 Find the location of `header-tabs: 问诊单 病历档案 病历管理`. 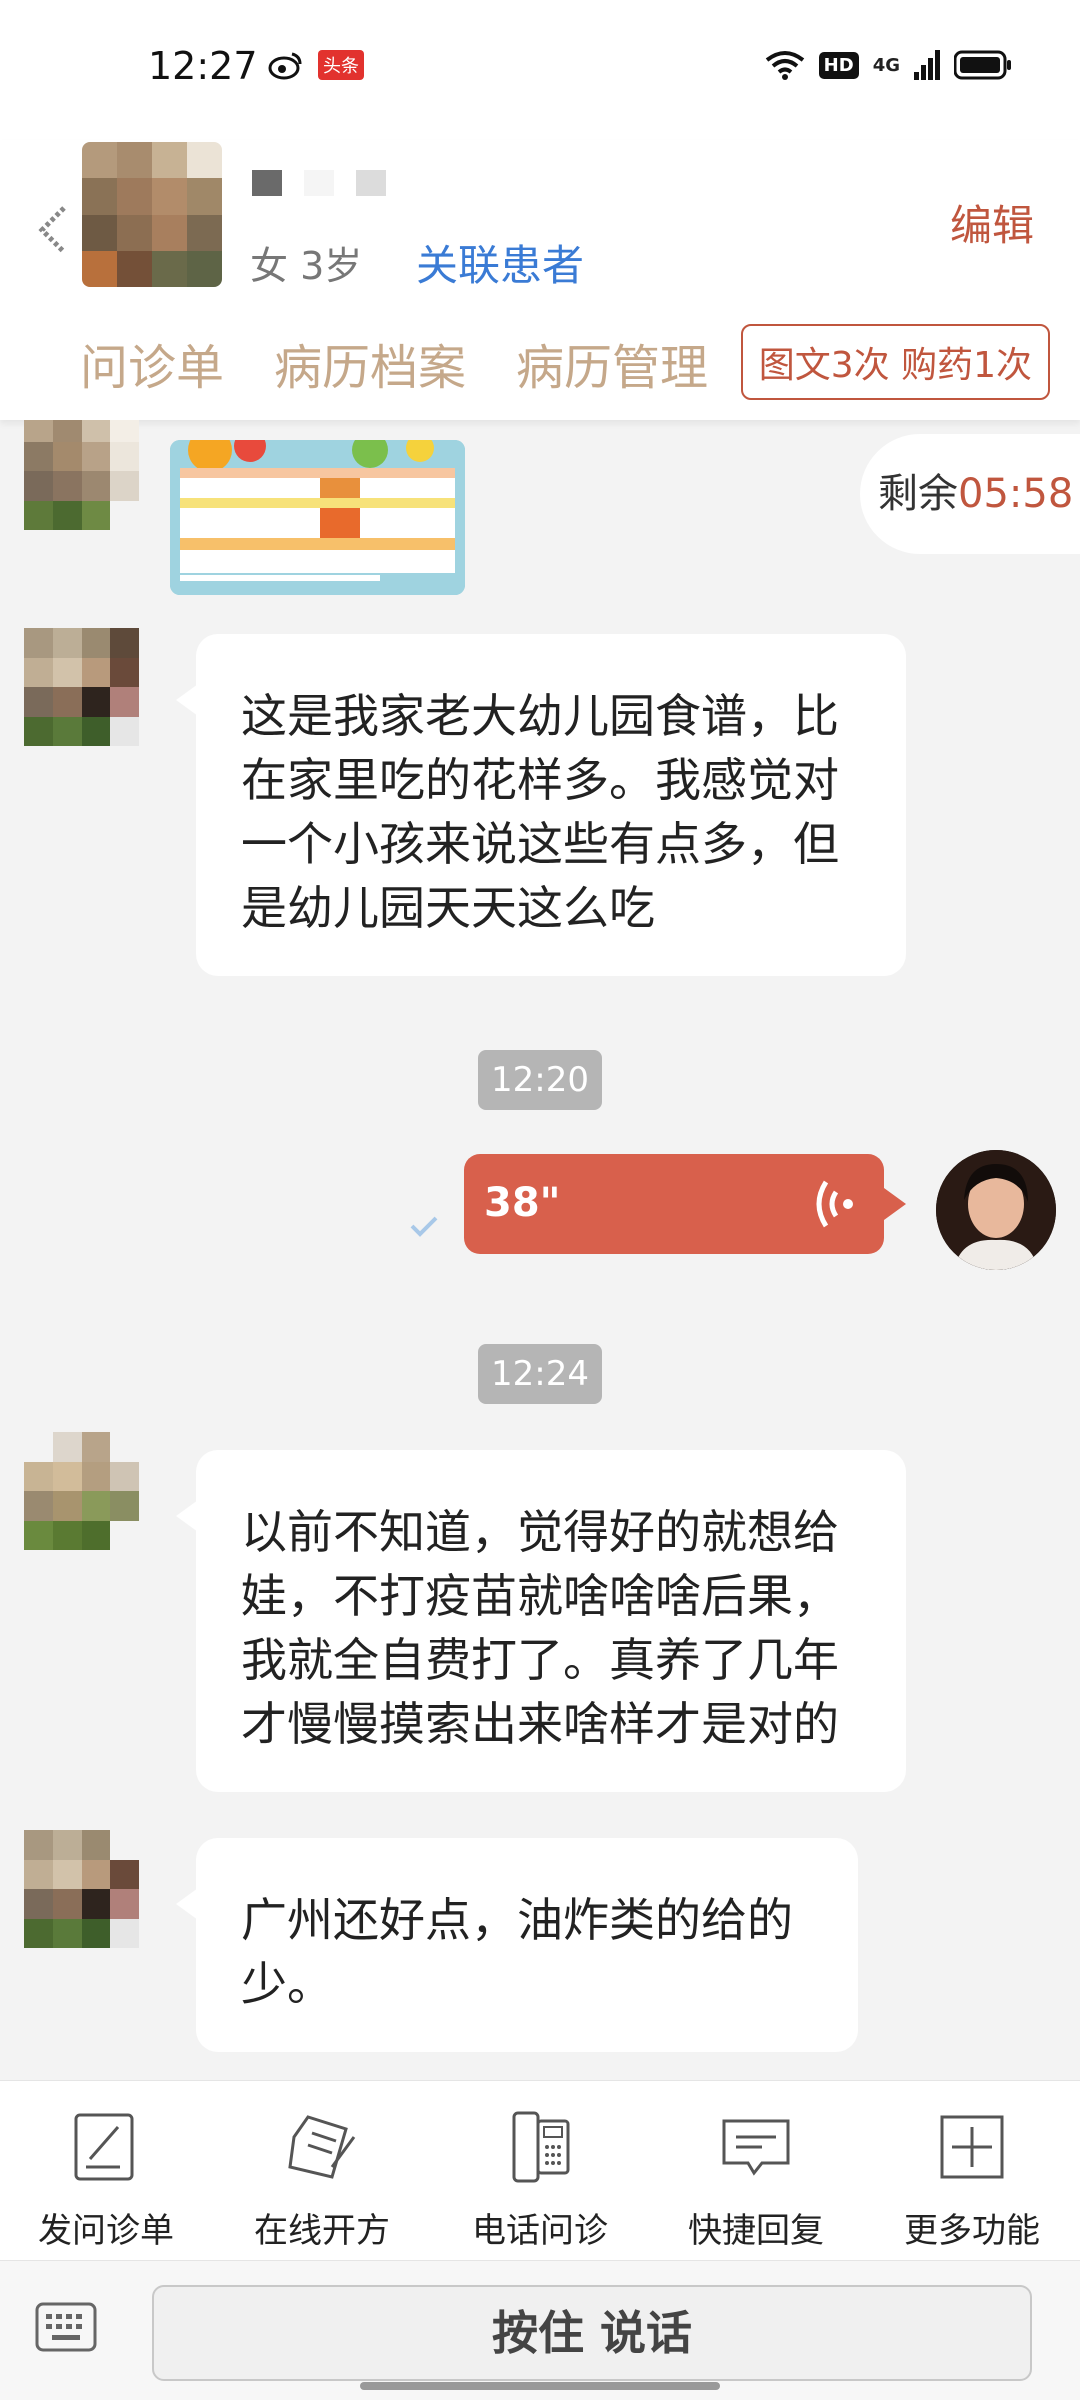

header-tabs: 问诊单 病历档案 病历管理 is located at coordinates (394, 363).